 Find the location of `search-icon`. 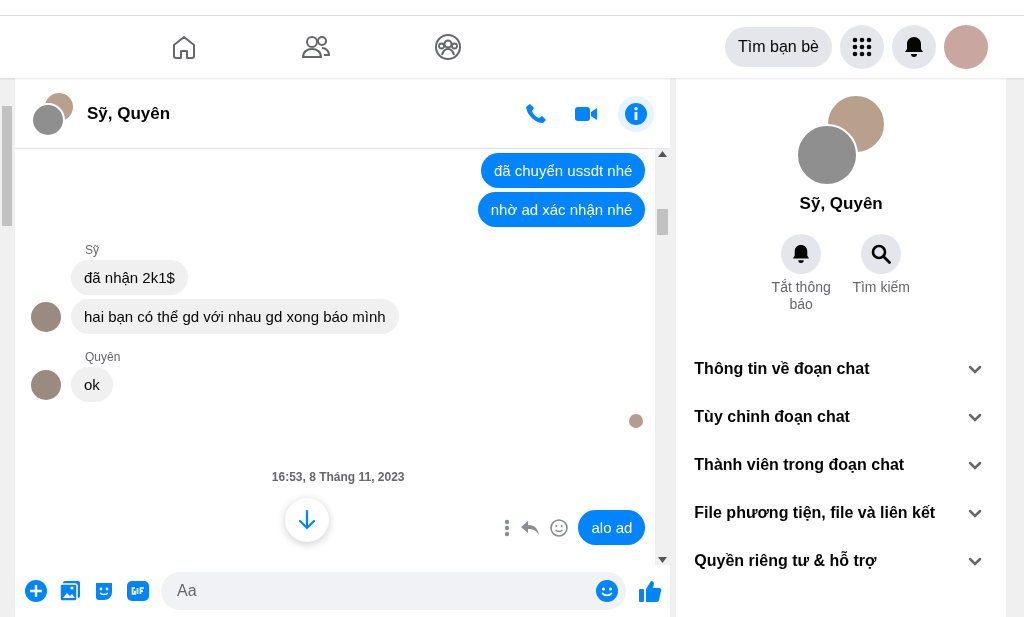

search-icon is located at coordinates (881, 254).